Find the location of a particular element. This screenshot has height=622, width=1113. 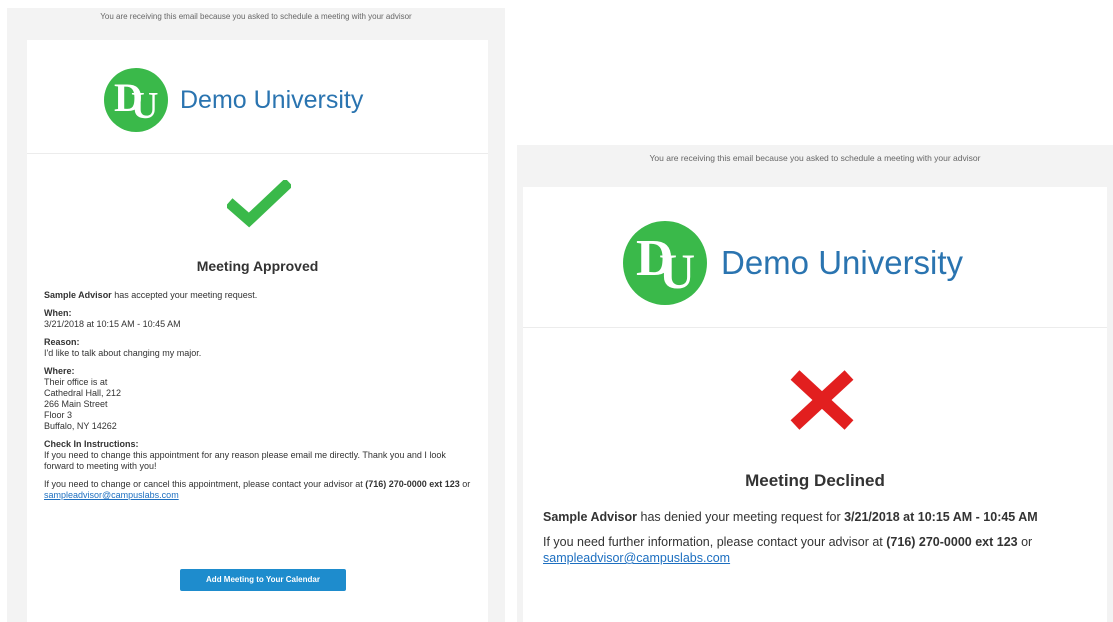

add-to-calendar-button: Add Meeting to Your Calendar is located at coordinates (263, 580).